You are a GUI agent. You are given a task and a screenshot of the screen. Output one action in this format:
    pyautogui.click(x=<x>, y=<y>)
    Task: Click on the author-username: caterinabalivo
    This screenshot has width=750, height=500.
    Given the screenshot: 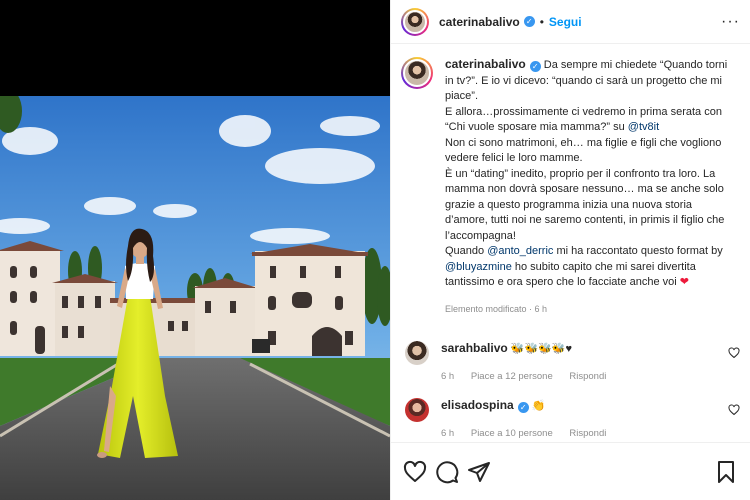 What is the action you would take?
    pyautogui.click(x=479, y=22)
    